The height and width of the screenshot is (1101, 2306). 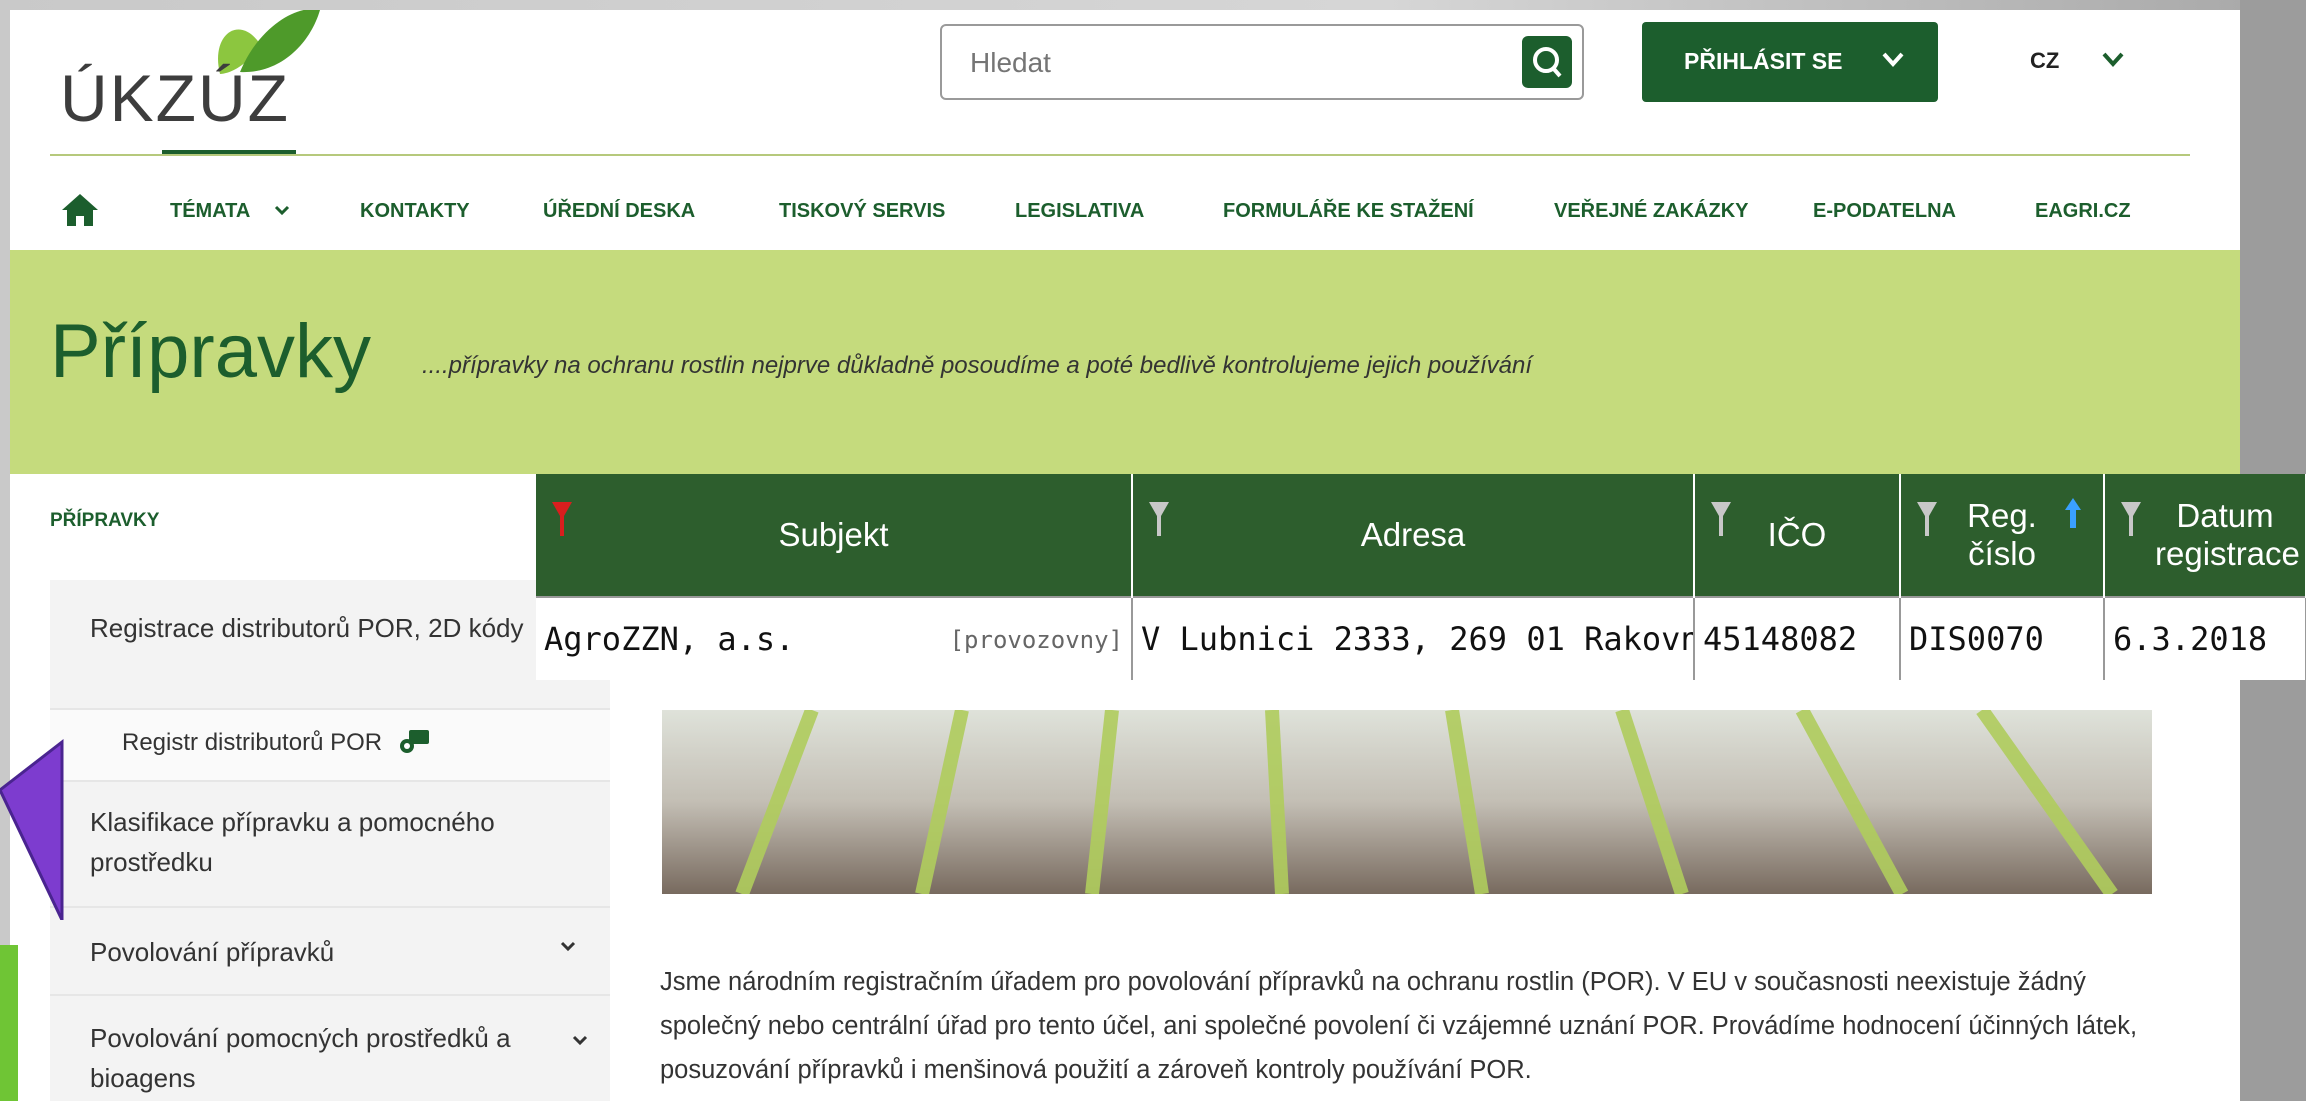 I want to click on column-header-label: Datum registrace, so click(x=2227, y=534).